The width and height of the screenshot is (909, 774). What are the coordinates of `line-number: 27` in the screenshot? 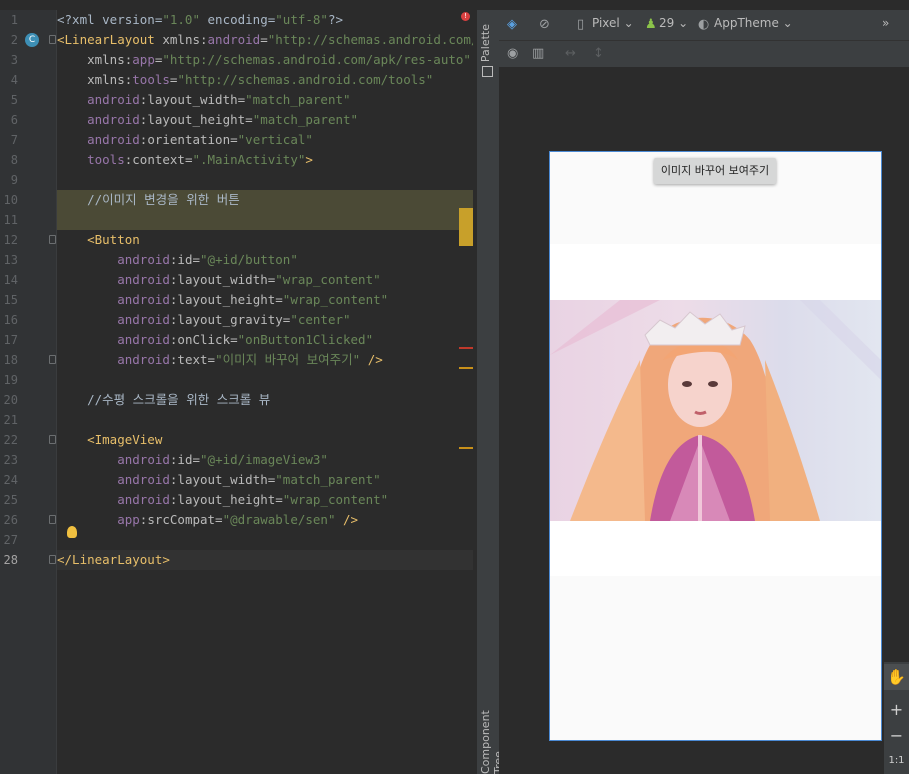 It's located at (10, 540).